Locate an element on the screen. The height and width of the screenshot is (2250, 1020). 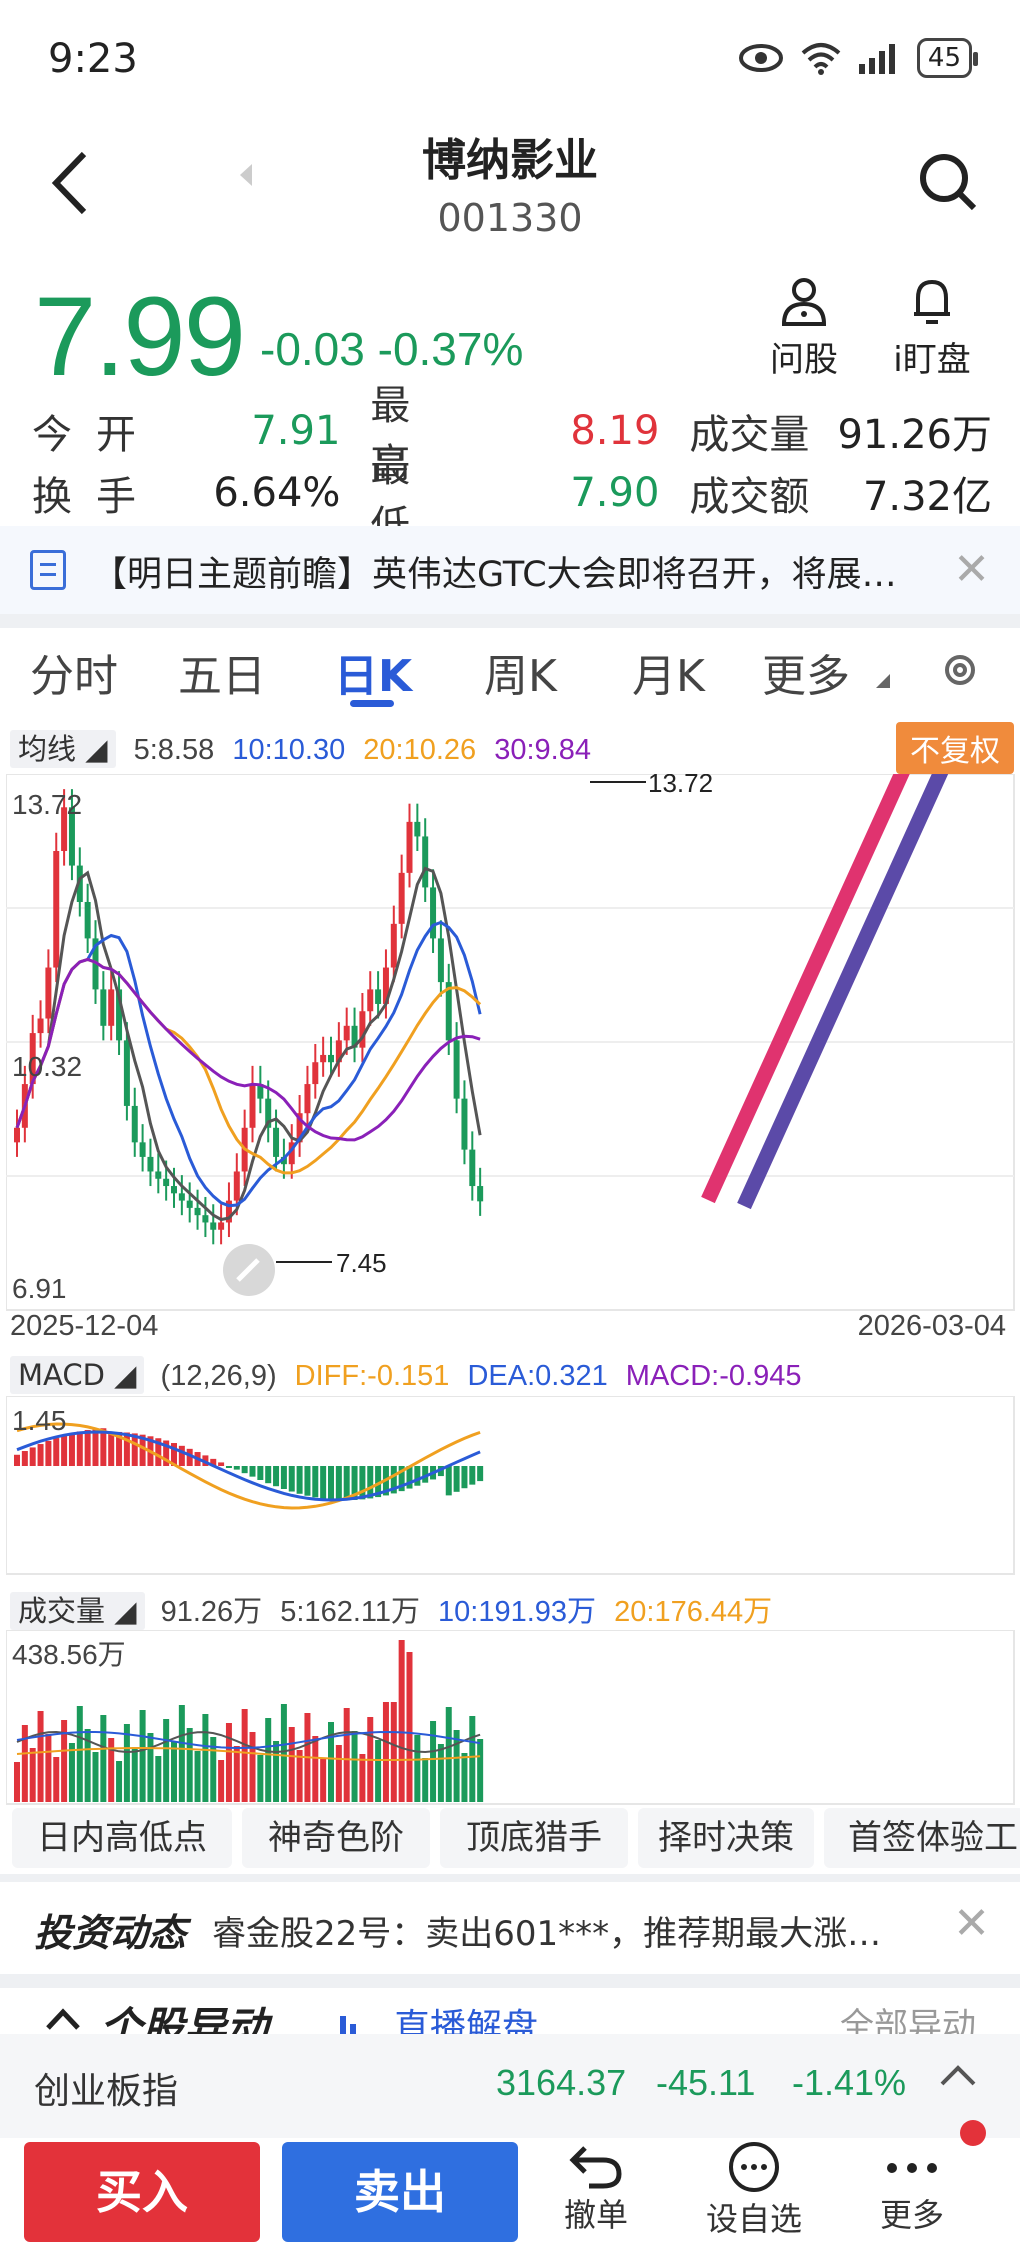
tool-top-bottom-hunter: 顶底猎手 is located at coordinates (534, 1838).